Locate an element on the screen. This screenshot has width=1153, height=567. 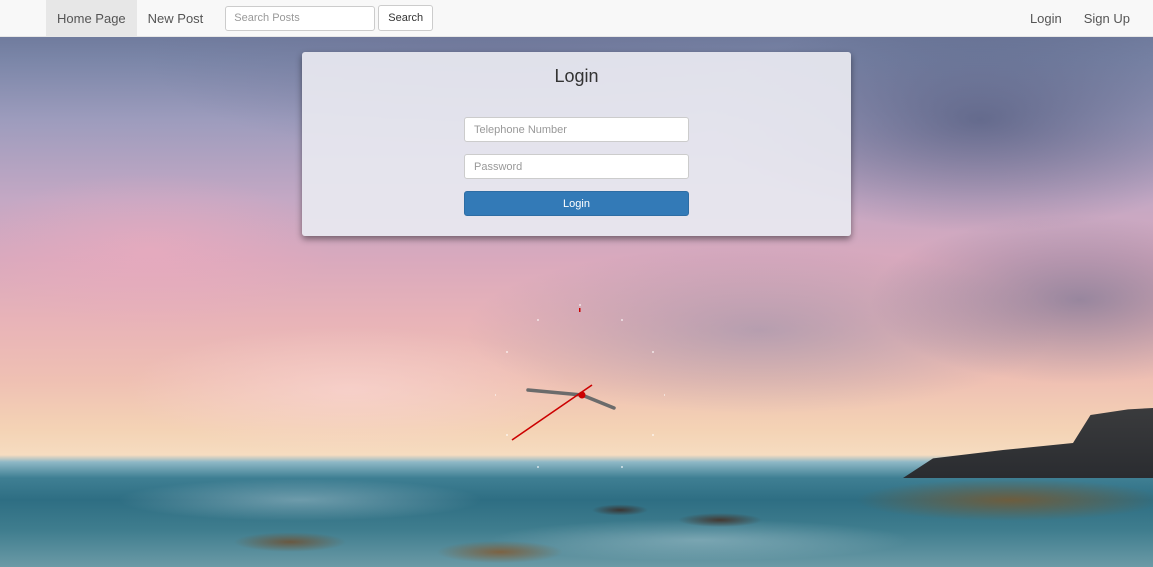
search-form: Search is located at coordinates (329, 18).